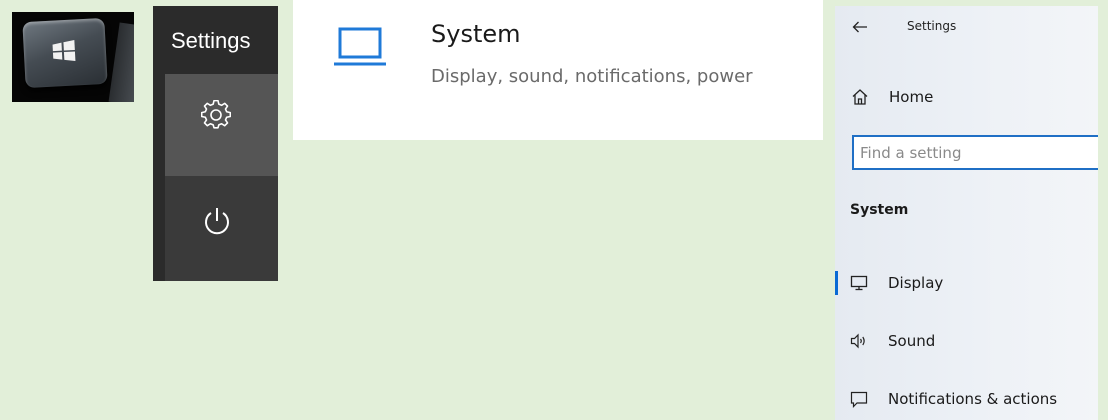 This screenshot has width=1108, height=420. I want to click on windows-key-image, so click(73, 57).